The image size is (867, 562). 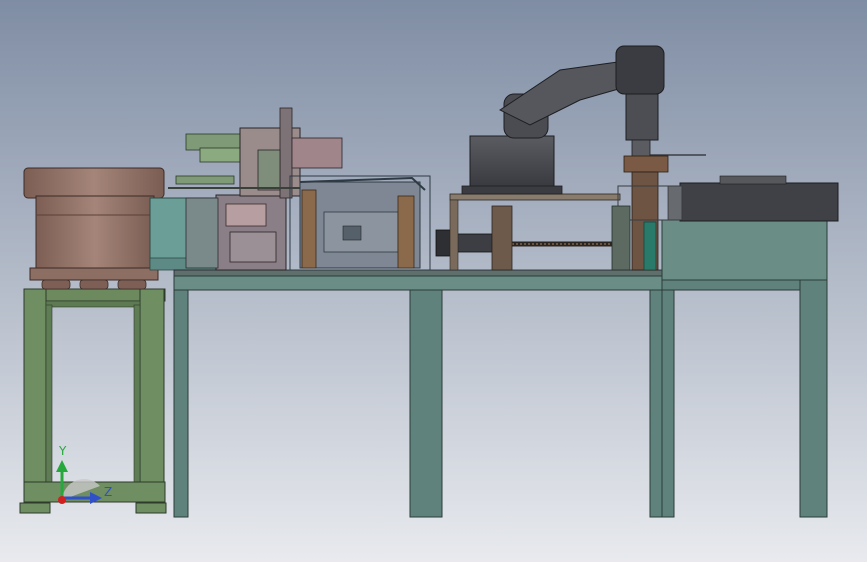 I want to click on z-axis-label: Z, so click(x=108, y=492).